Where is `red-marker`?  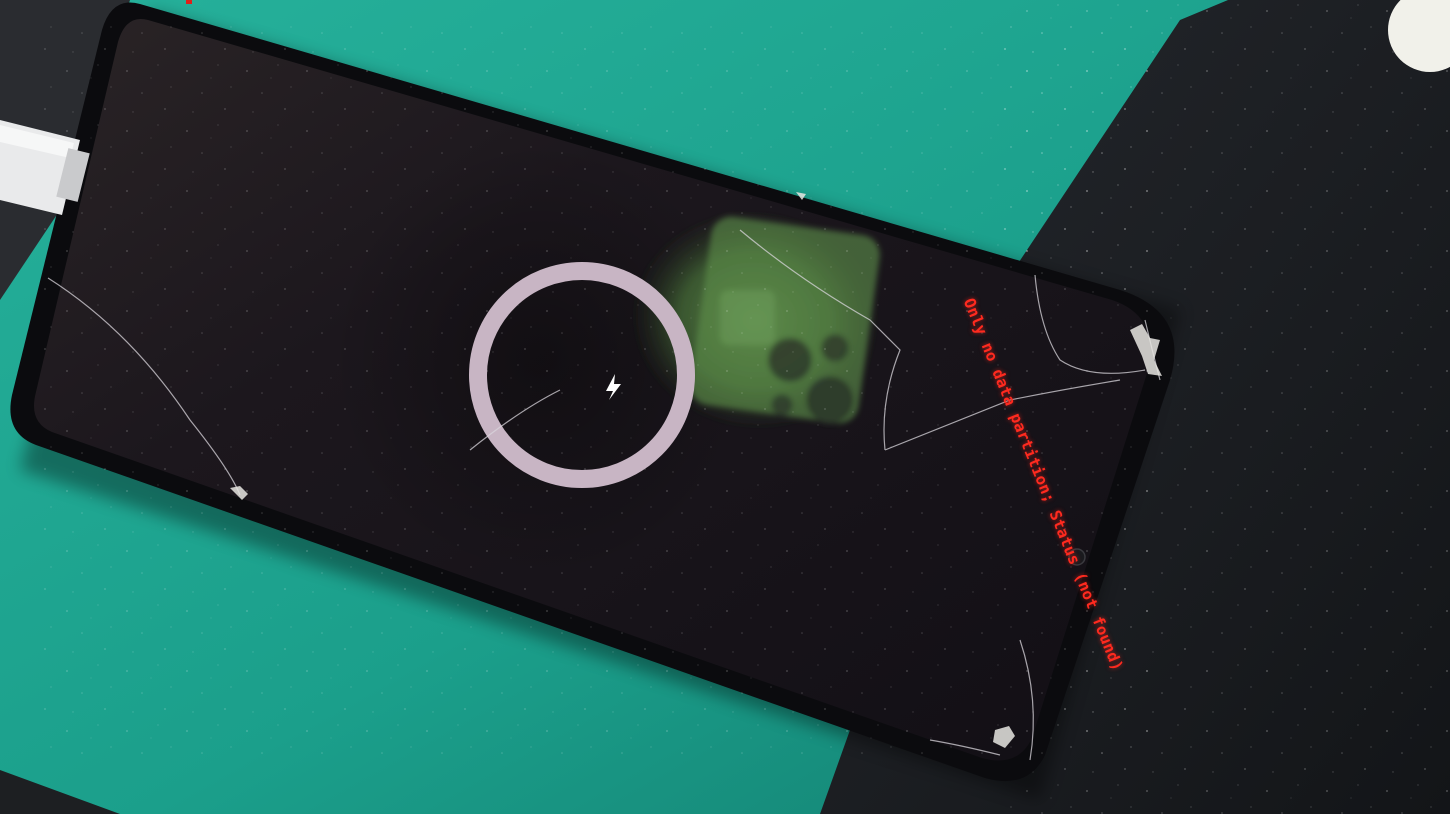
red-marker is located at coordinates (189, 2).